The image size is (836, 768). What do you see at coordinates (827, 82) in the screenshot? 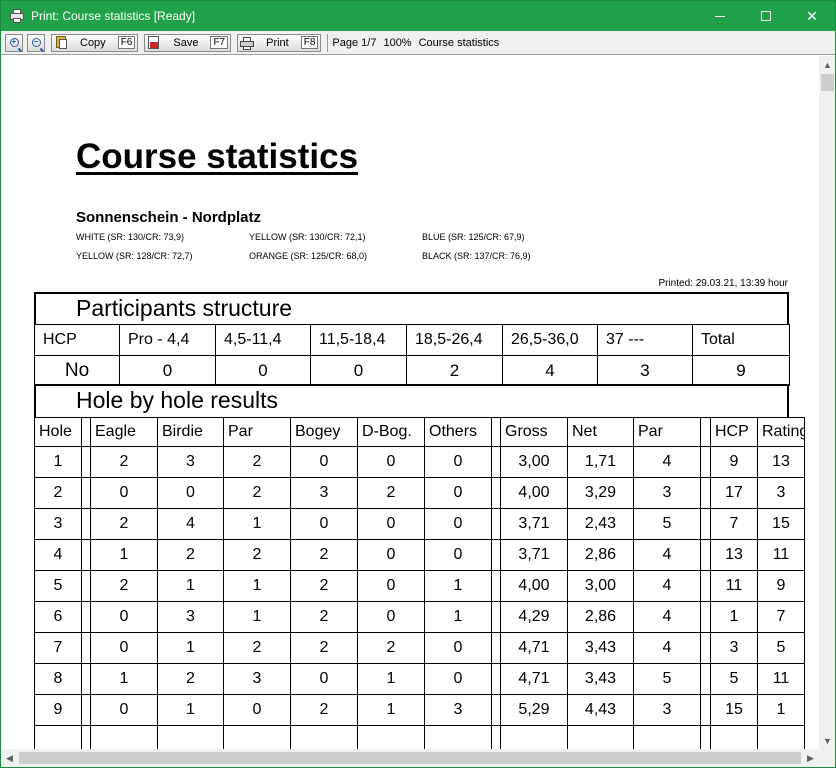
I see `vertical-scroll-thumb` at bounding box center [827, 82].